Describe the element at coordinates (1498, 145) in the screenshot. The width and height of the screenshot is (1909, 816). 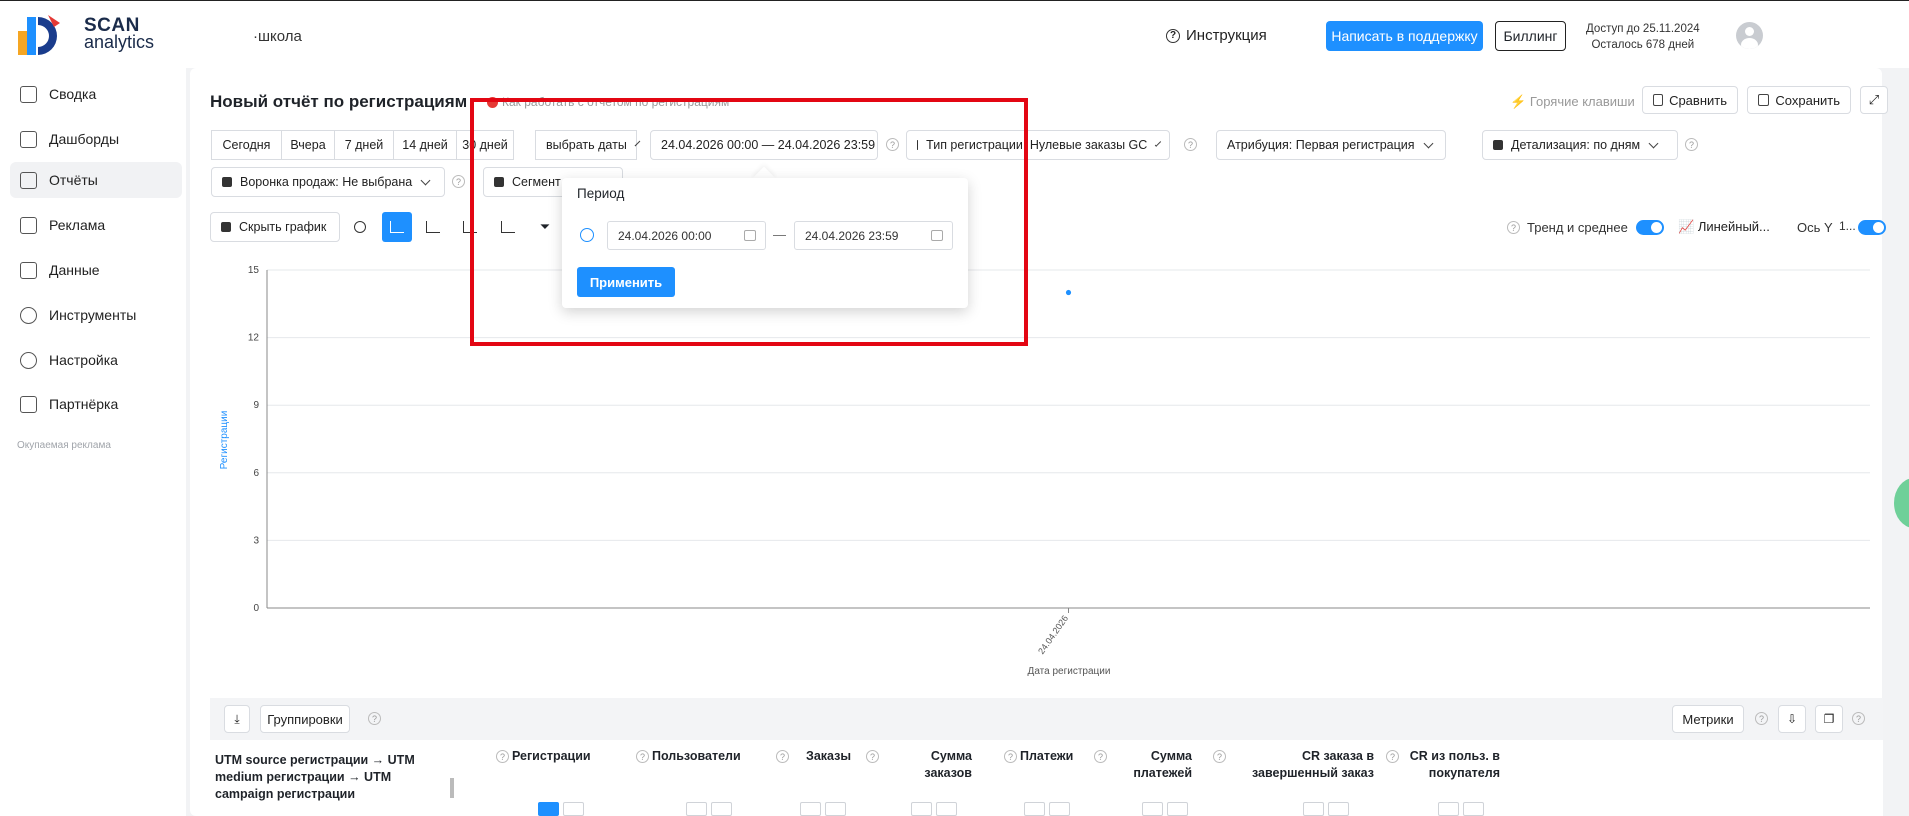
I see `bar-chart-icon` at that location.